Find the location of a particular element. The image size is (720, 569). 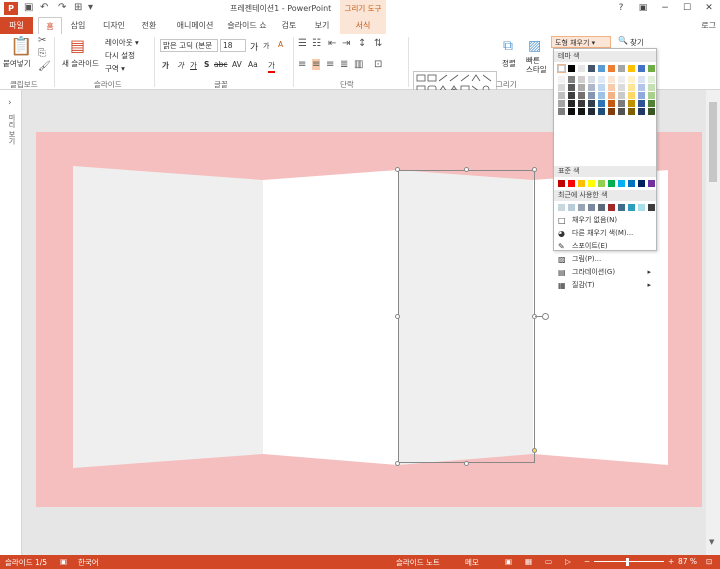

close-icon: ✕ is located at coordinates (709, 8).